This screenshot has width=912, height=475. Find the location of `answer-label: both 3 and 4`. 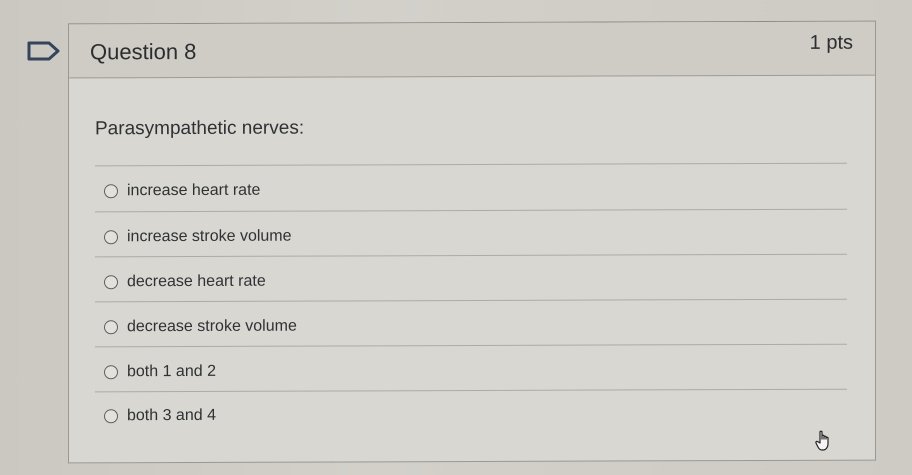

answer-label: both 3 and 4 is located at coordinates (171, 415).